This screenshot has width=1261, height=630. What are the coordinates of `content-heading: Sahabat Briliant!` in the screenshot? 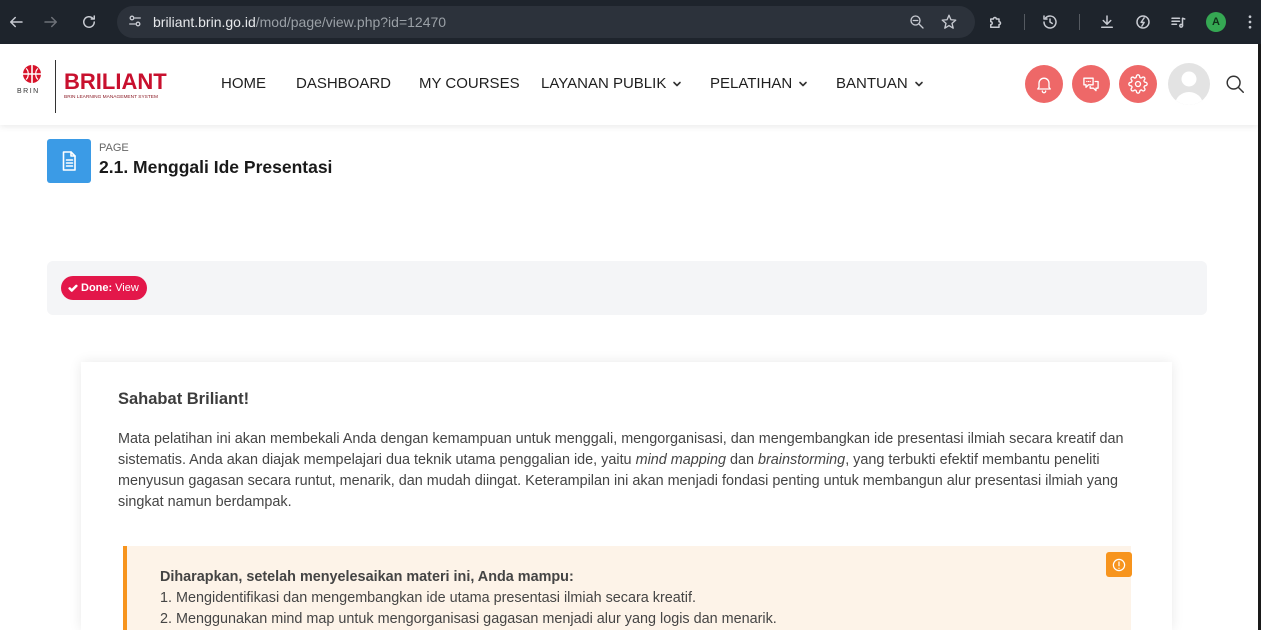 It's located at (184, 399).